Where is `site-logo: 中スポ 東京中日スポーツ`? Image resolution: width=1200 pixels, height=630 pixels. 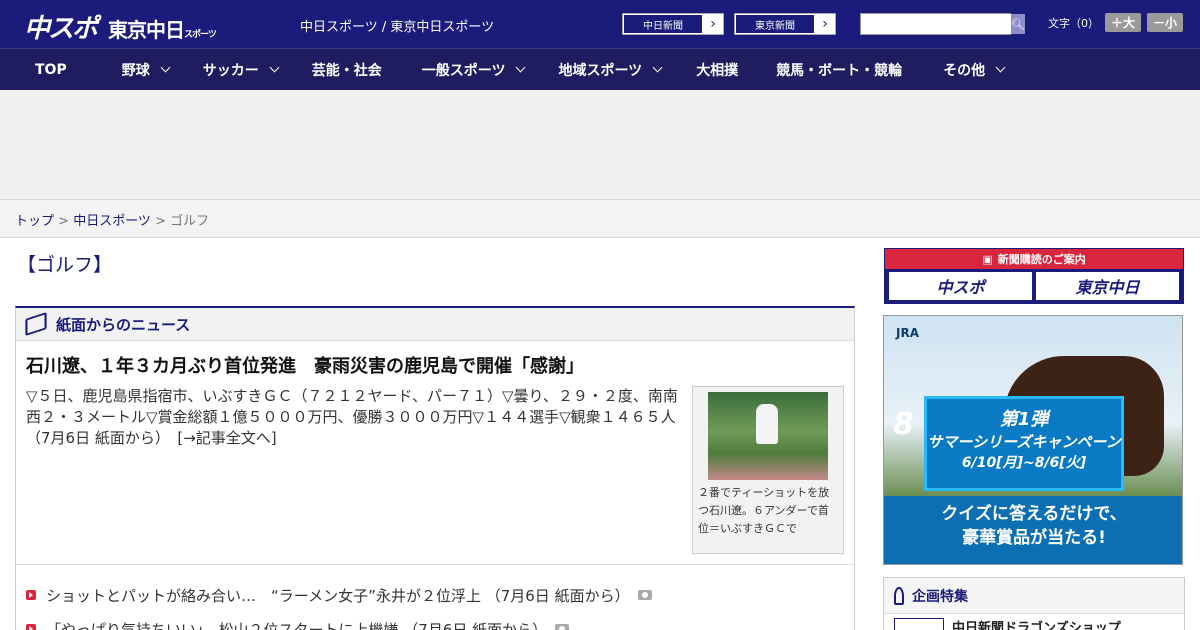 site-logo: 中スポ 東京中日スポーツ is located at coordinates (120, 26).